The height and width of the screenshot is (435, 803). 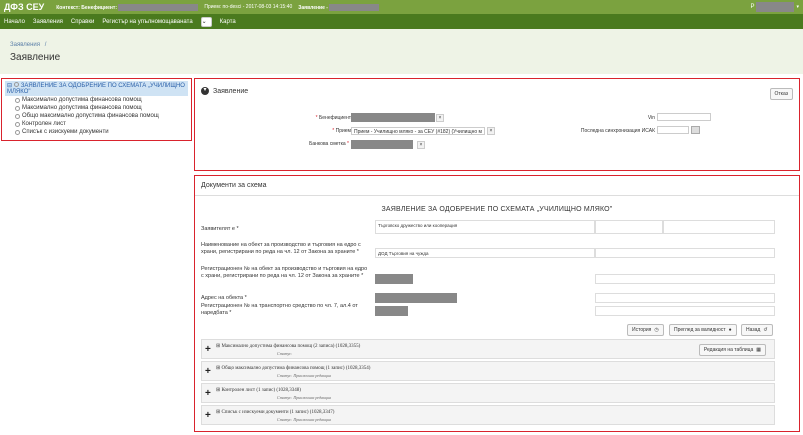 I want to click on object-reg-extra-cell, so click(x=685, y=279).